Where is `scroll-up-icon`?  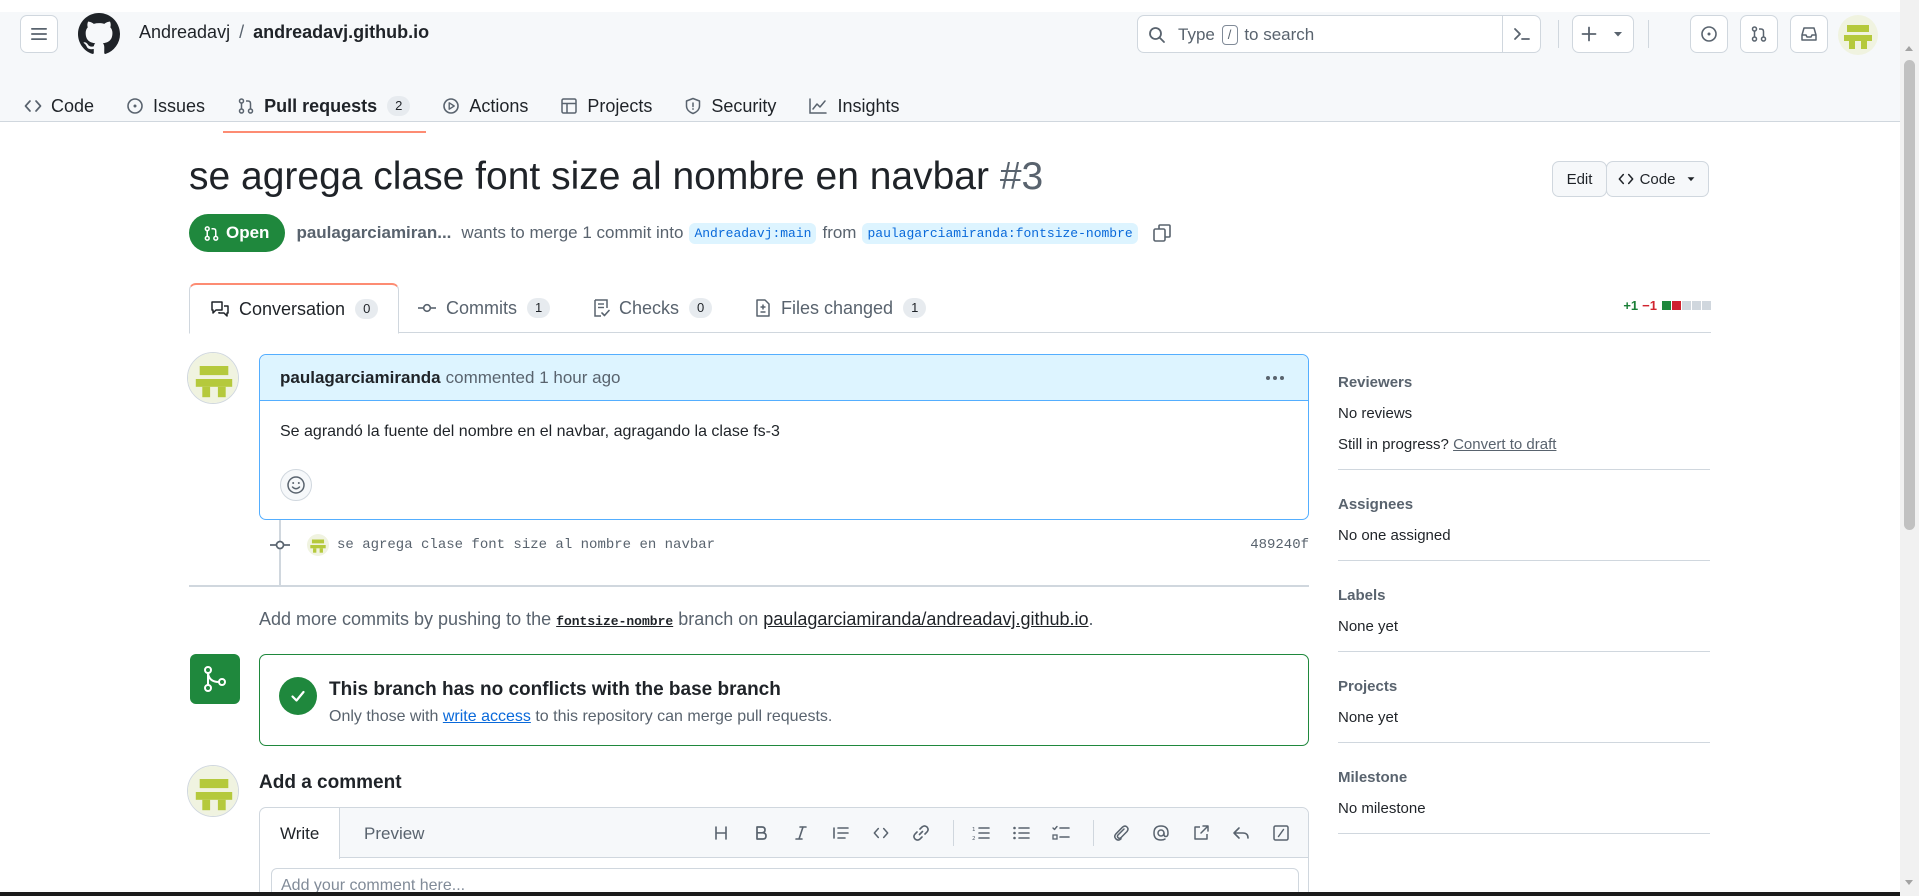 scroll-up-icon is located at coordinates (1909, 48).